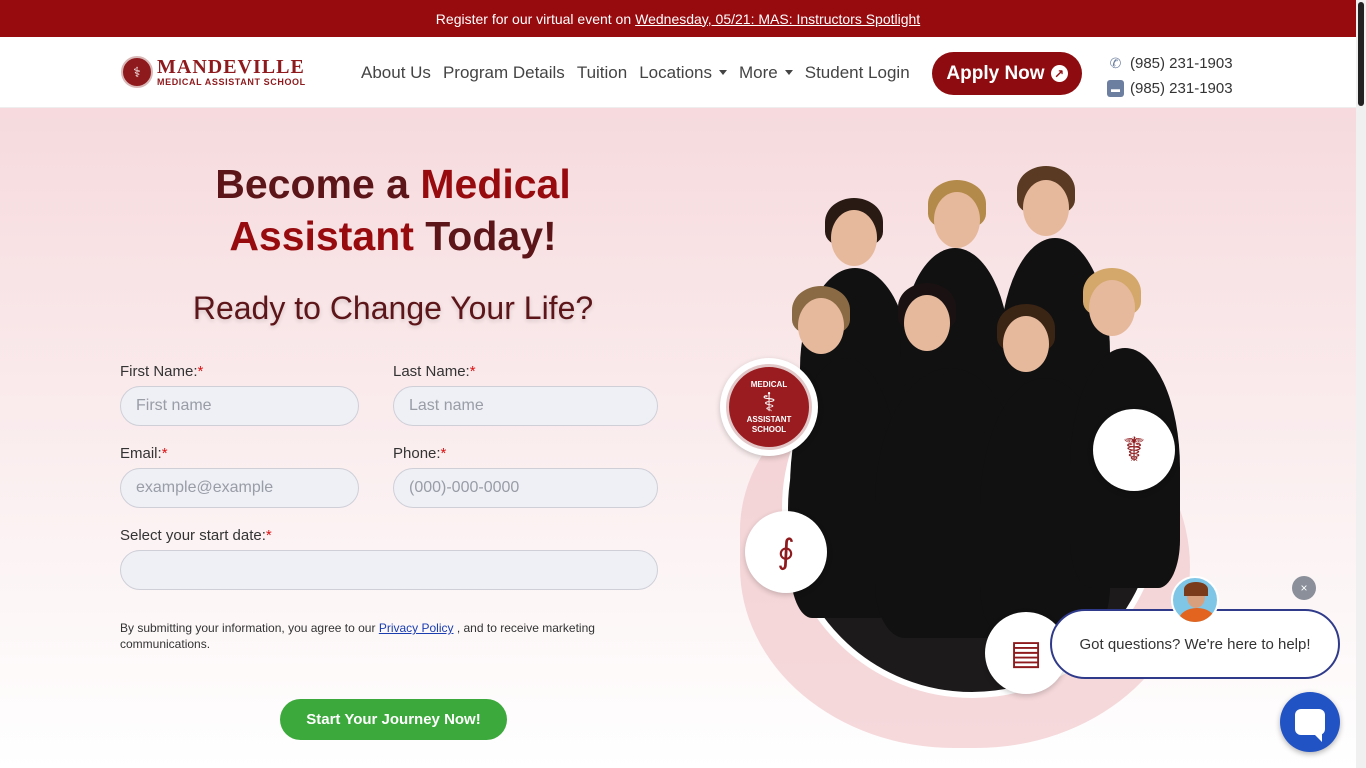 The height and width of the screenshot is (768, 1366). Describe the element at coordinates (416, 628) in the screenshot. I see `privacy-policy-link: Privacy Policy` at that location.